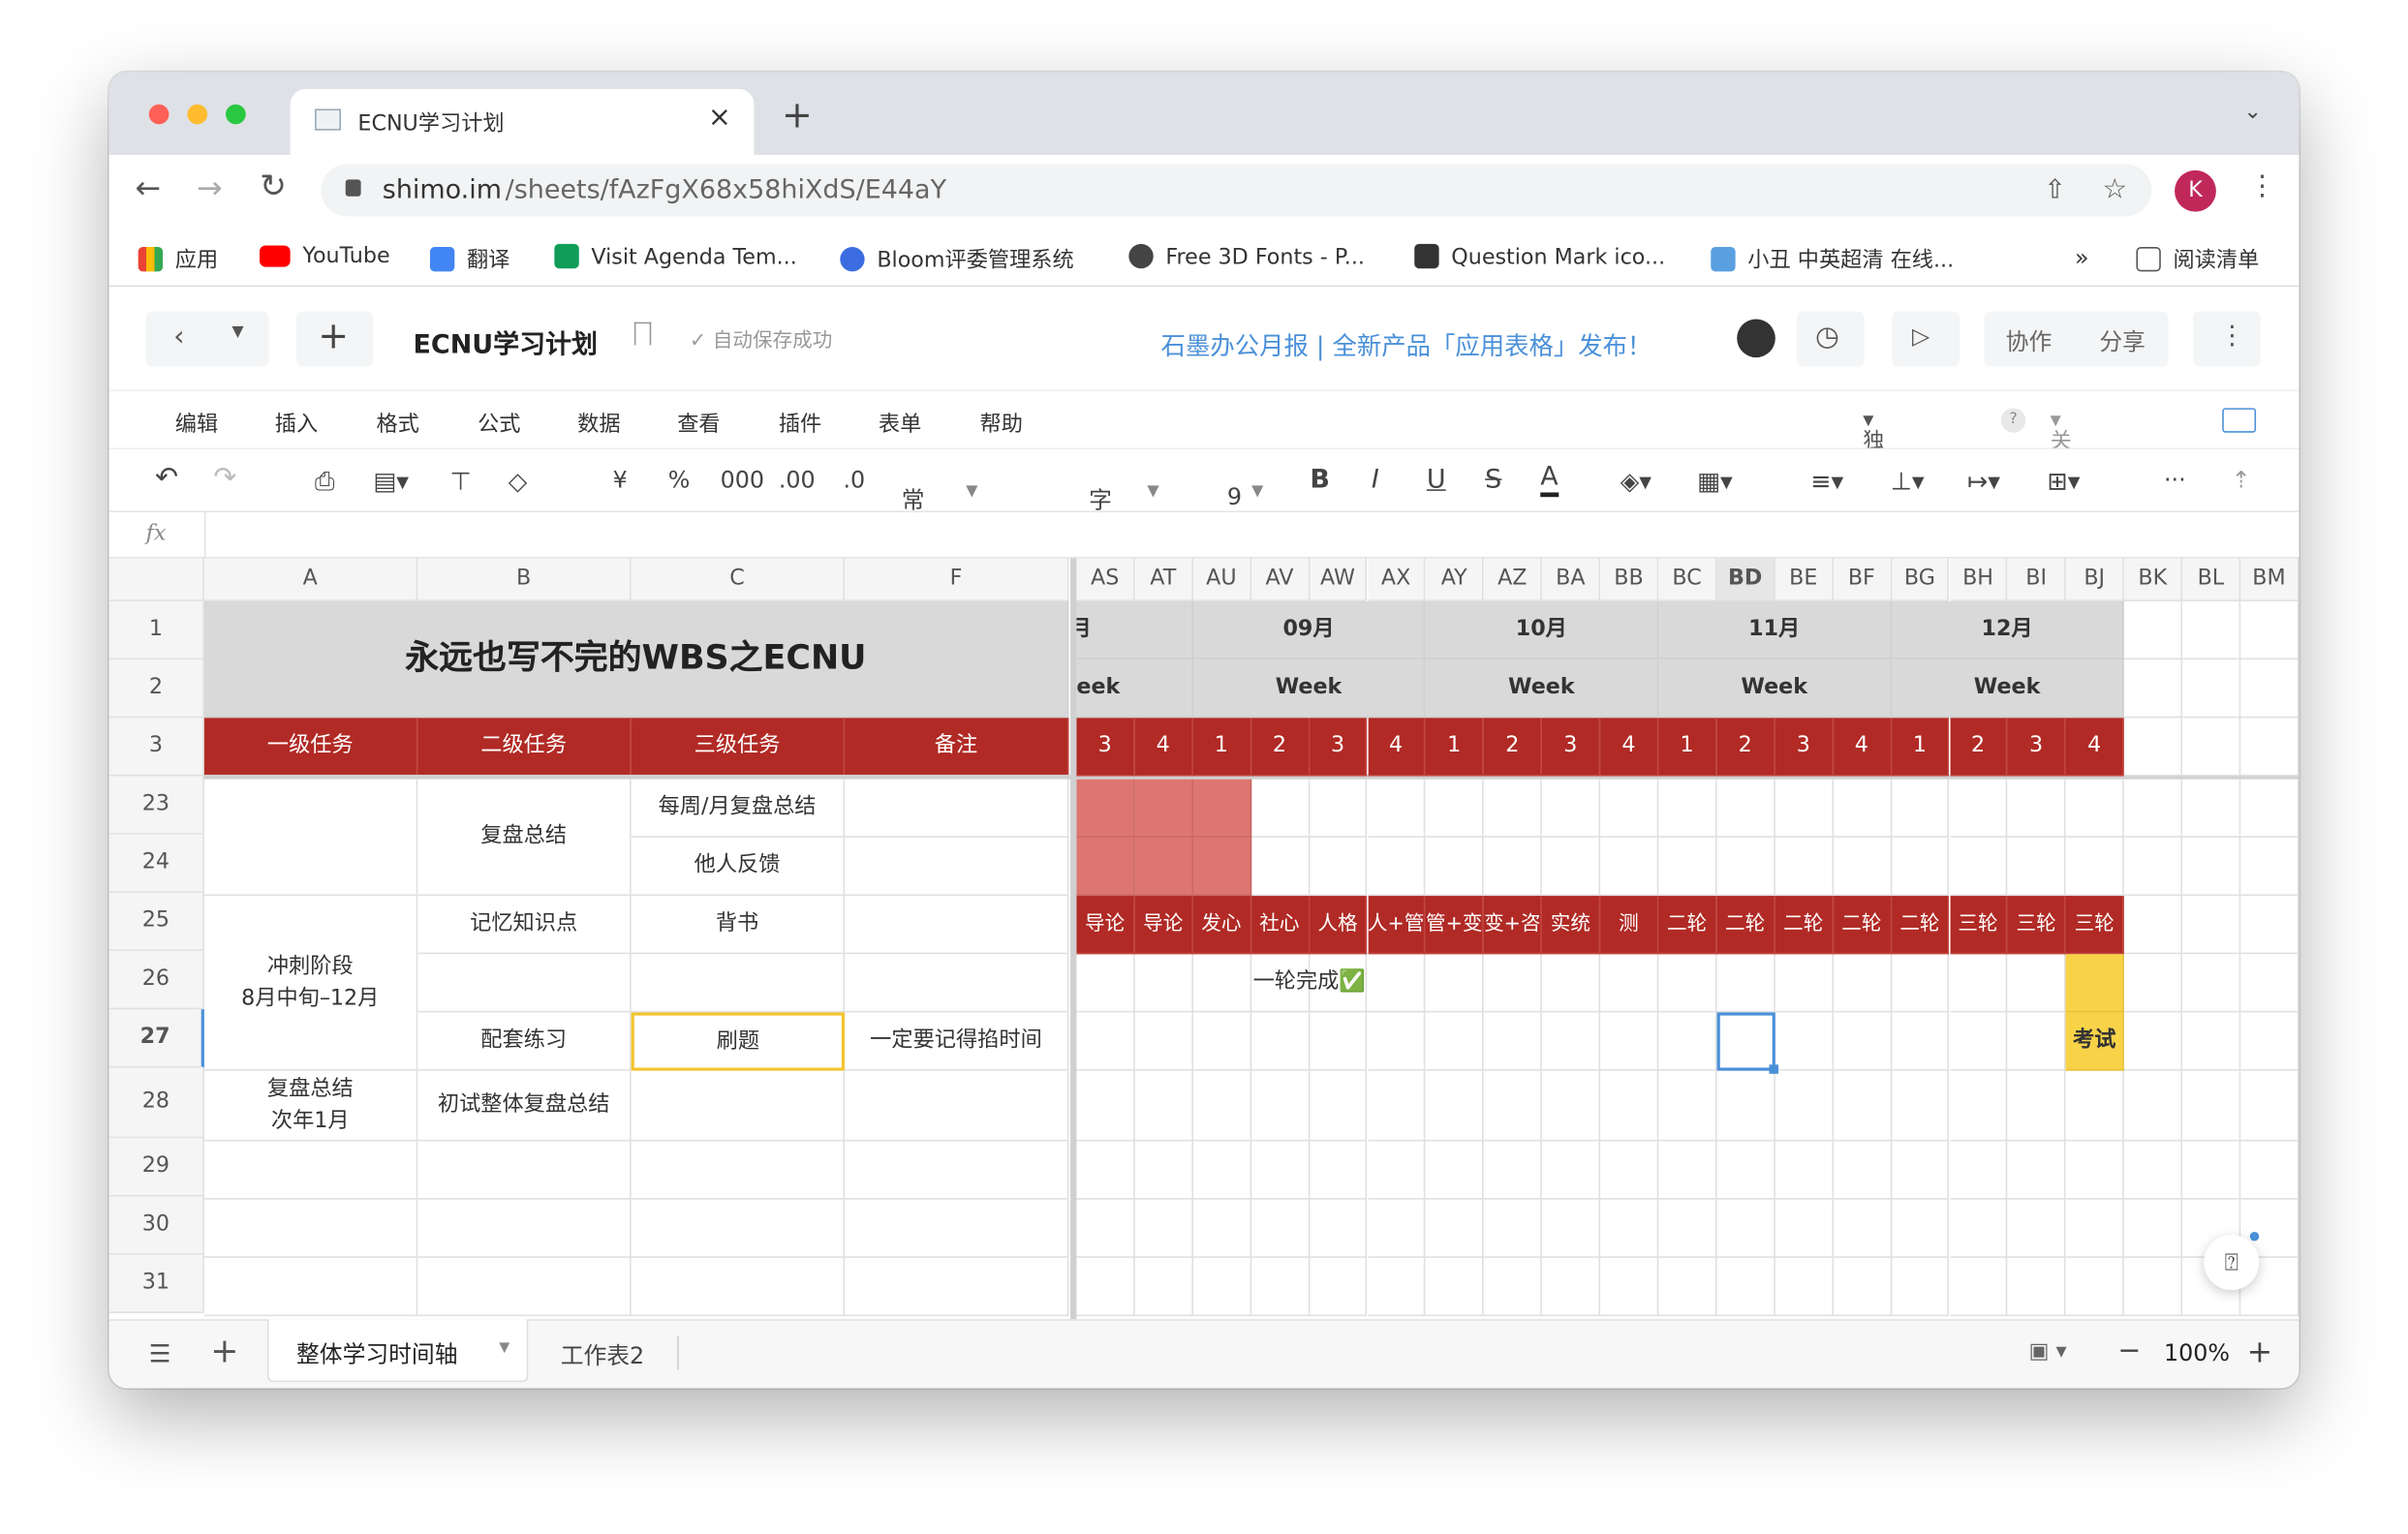  Describe the element at coordinates (522, 121) in the screenshot. I see `browser-tab: ECNU学习计划 ×` at that location.